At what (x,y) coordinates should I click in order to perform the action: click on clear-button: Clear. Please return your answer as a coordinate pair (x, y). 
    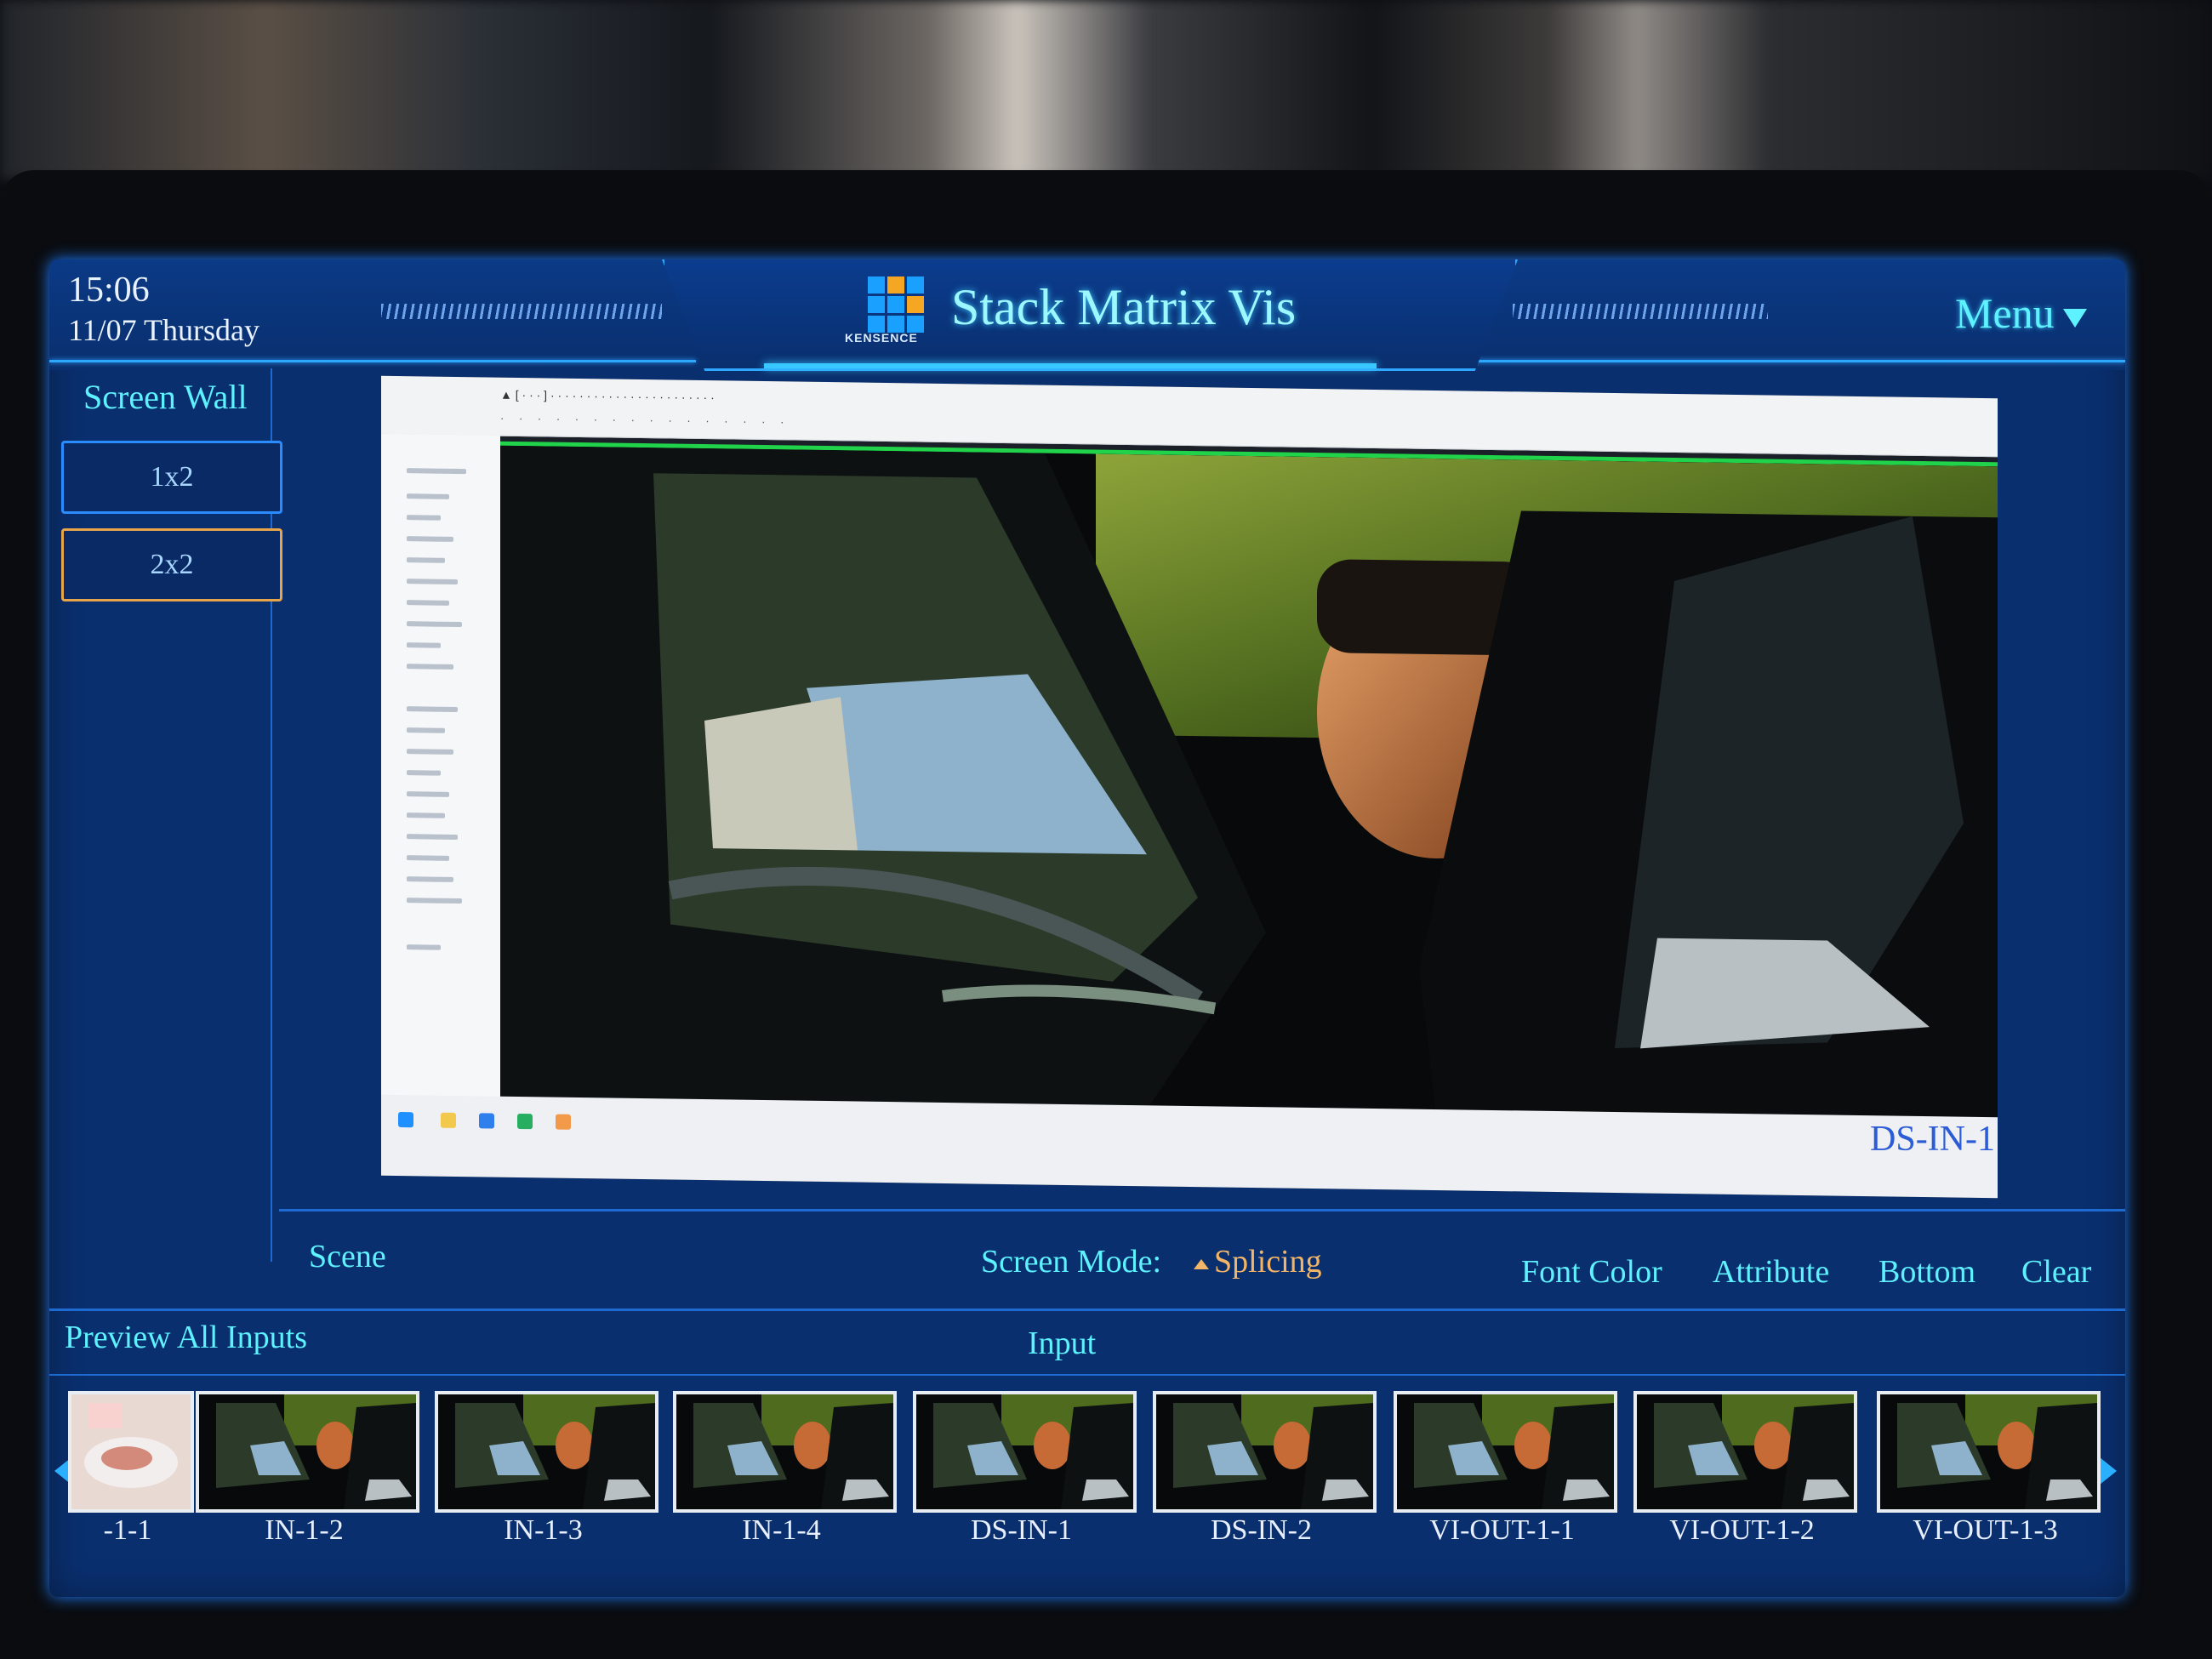
    Looking at the image, I should click on (2056, 1272).